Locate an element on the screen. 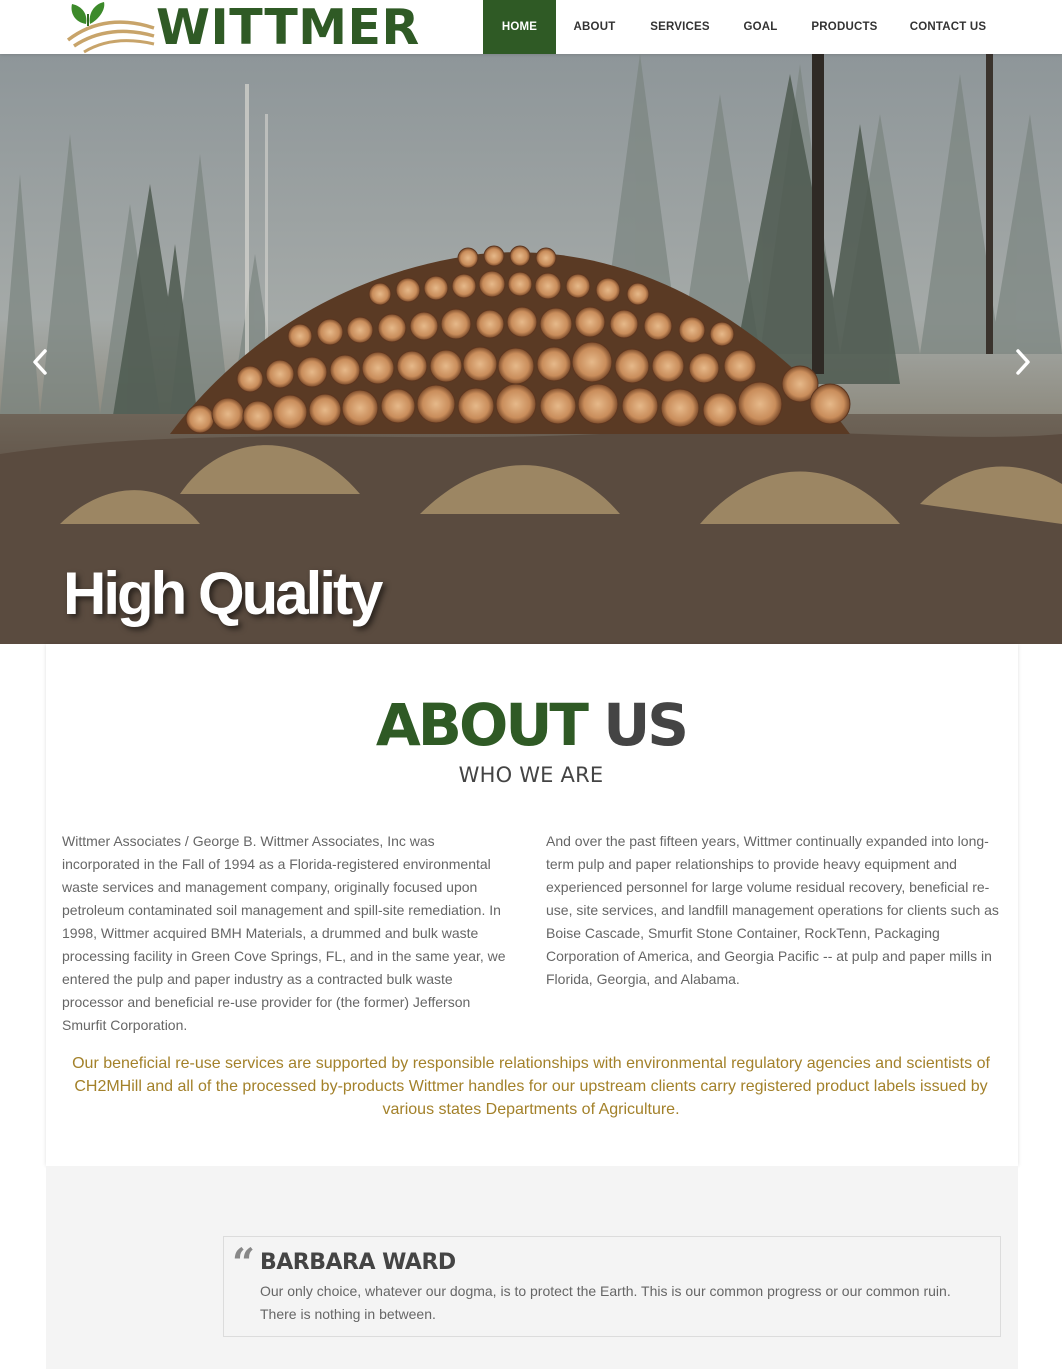 The height and width of the screenshot is (1369, 1062). quote-icon: “ is located at coordinates (244, 1263).